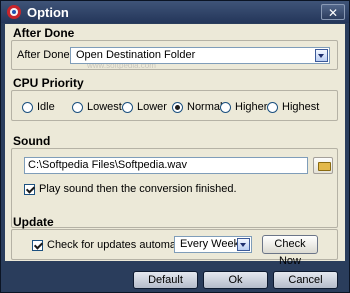 The width and height of the screenshot is (350, 293). Describe the element at coordinates (136, 55) in the screenshot. I see `after-done-value: Open Destination Folder` at that location.